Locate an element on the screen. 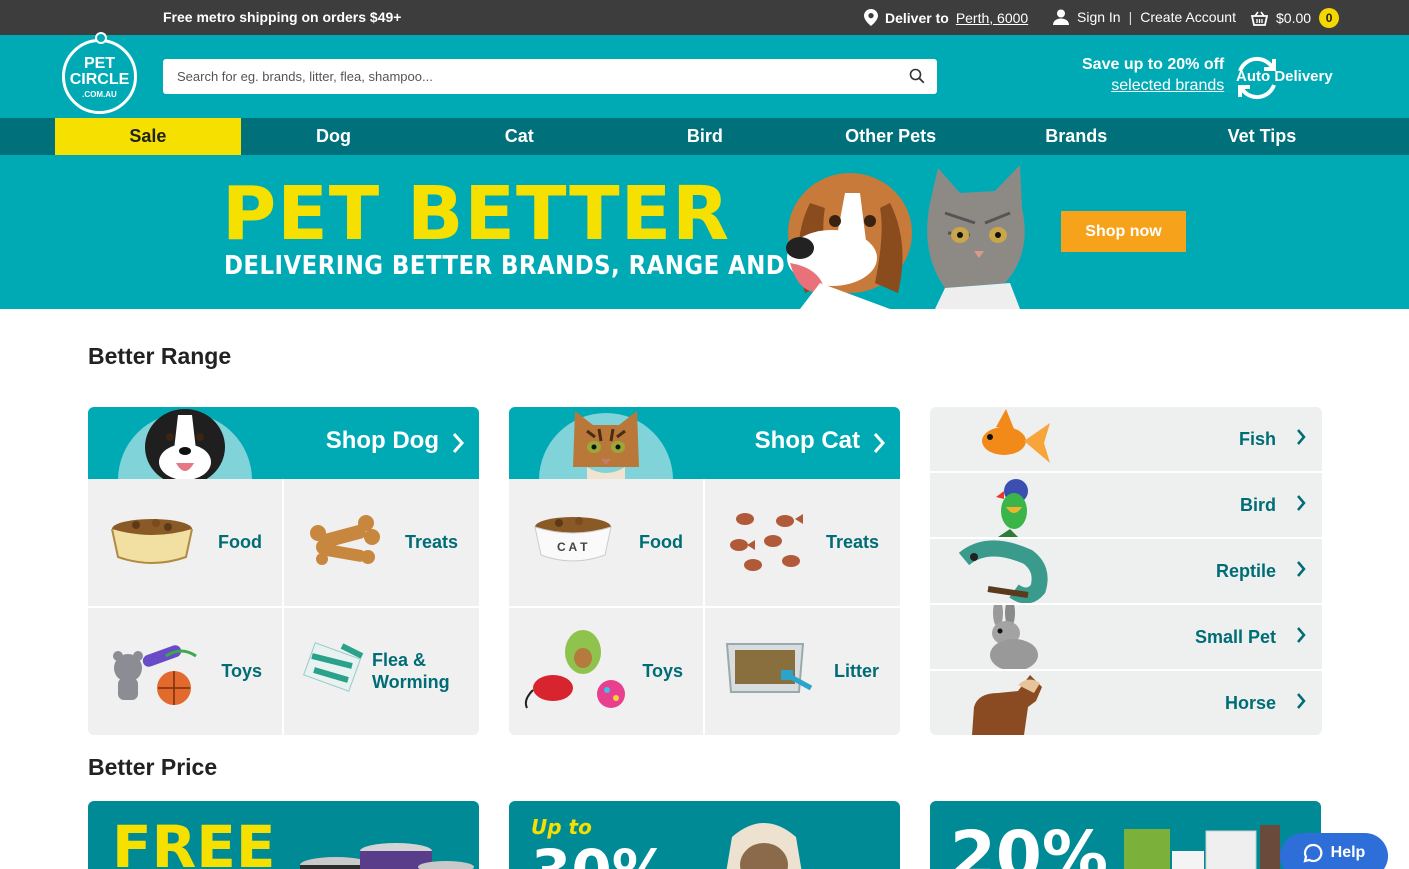 This screenshot has height=869, width=1409. chat-bubble-icon is located at coordinates (1313, 853).